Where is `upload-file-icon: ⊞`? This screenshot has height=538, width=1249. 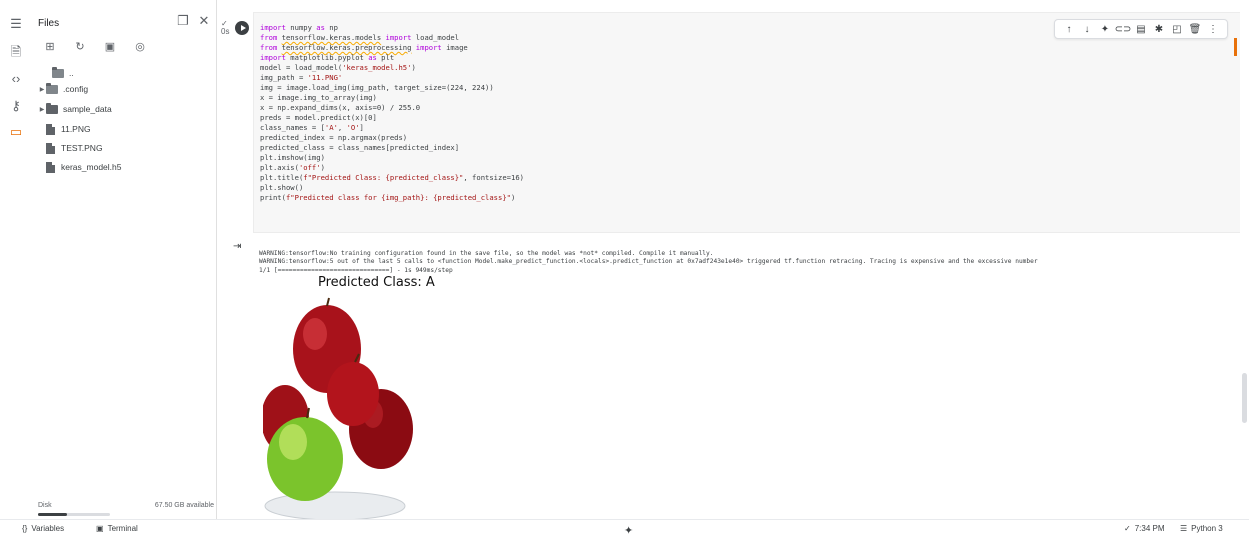
upload-file-icon: ⊞ is located at coordinates (50, 46).